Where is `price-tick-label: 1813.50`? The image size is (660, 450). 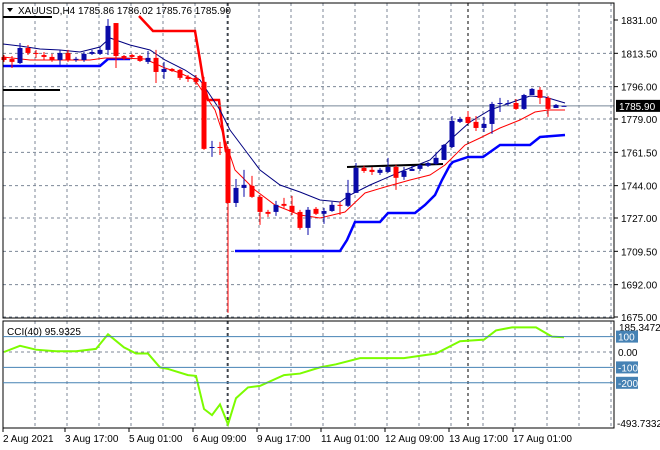 price-tick-label: 1813.50 is located at coordinates (639, 54).